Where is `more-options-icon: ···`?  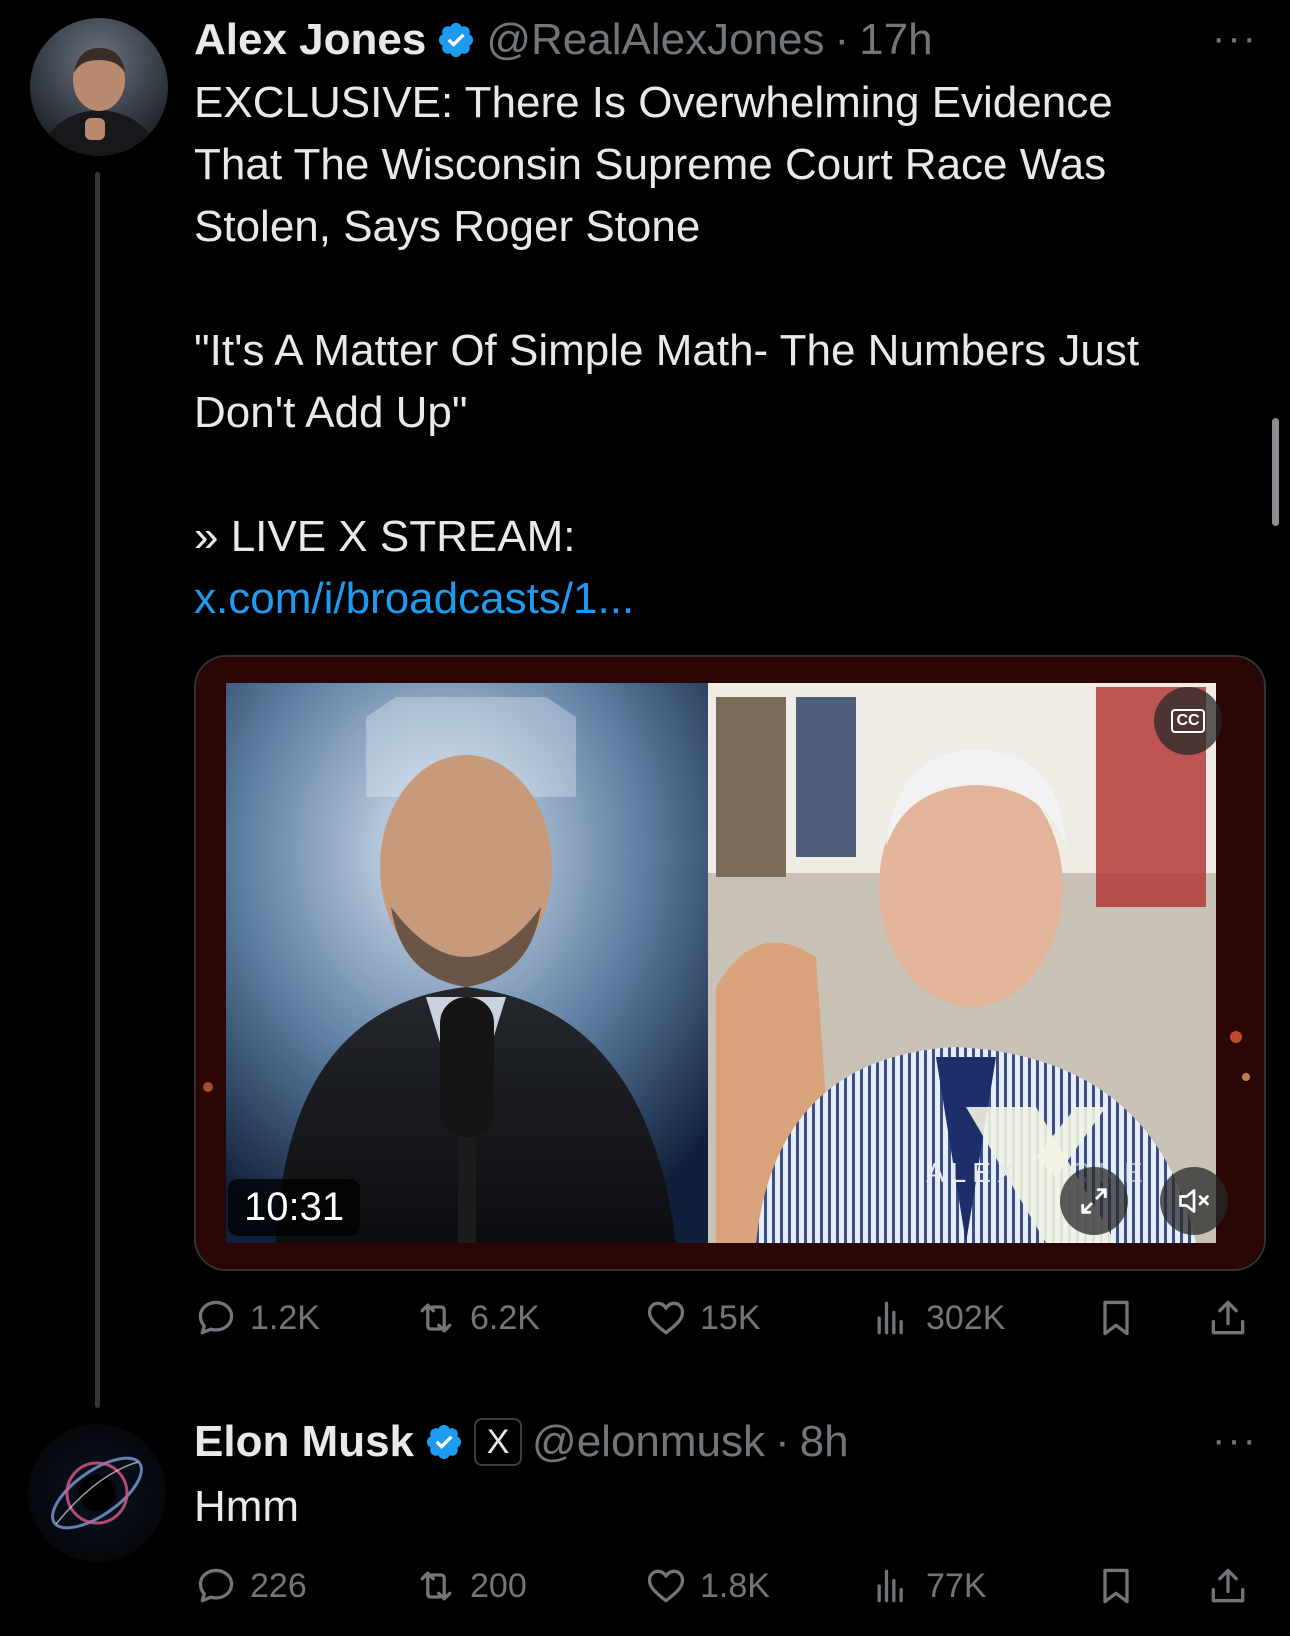
more-options-icon: ··· is located at coordinates (1235, 38).